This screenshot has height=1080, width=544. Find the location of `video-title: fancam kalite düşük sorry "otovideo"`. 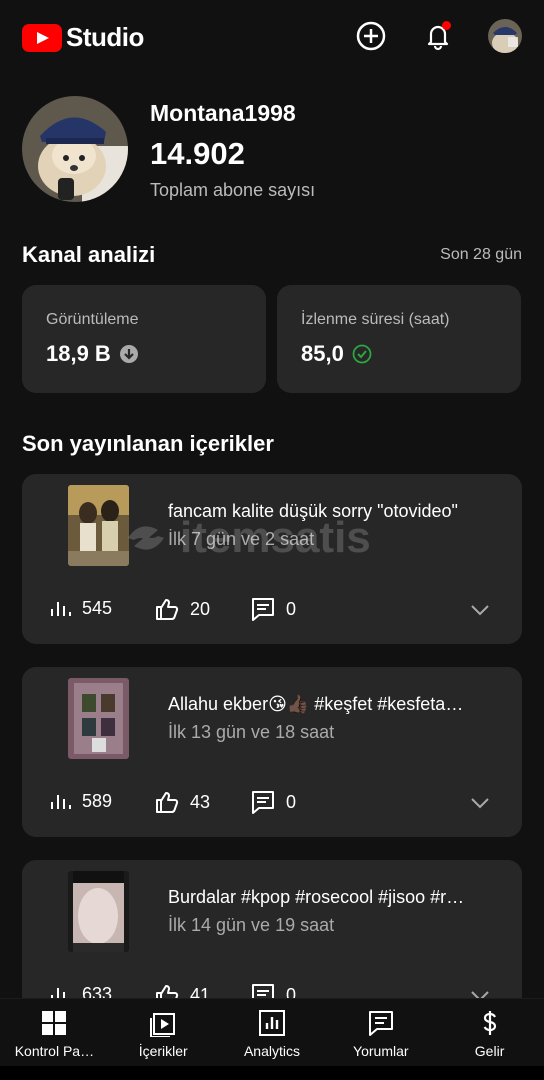

video-title: fancam kalite düşük sorry "otovideo" is located at coordinates (313, 511).